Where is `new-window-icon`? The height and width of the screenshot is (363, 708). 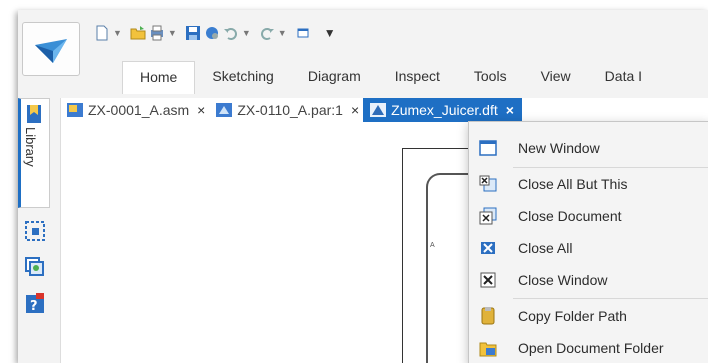
new-window-icon is located at coordinates (488, 148).